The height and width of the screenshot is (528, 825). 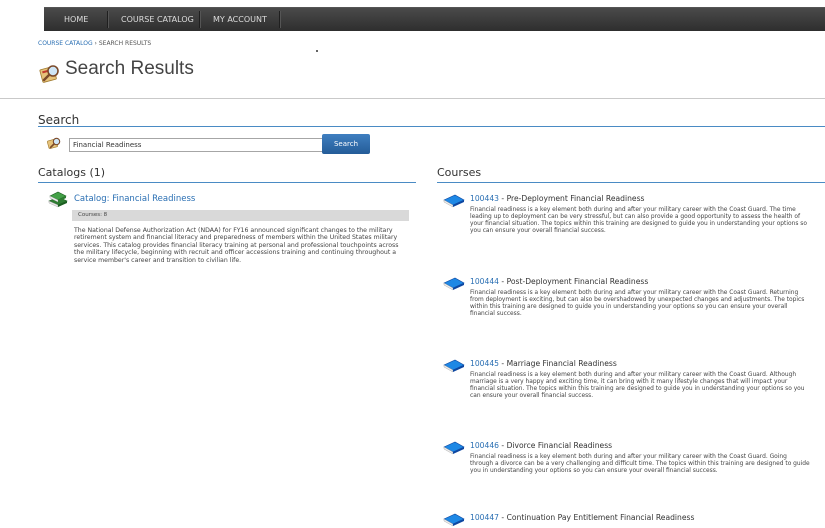 I want to click on breadcrumb-course-catalog-link: COURSE CATALOG, so click(x=65, y=43).